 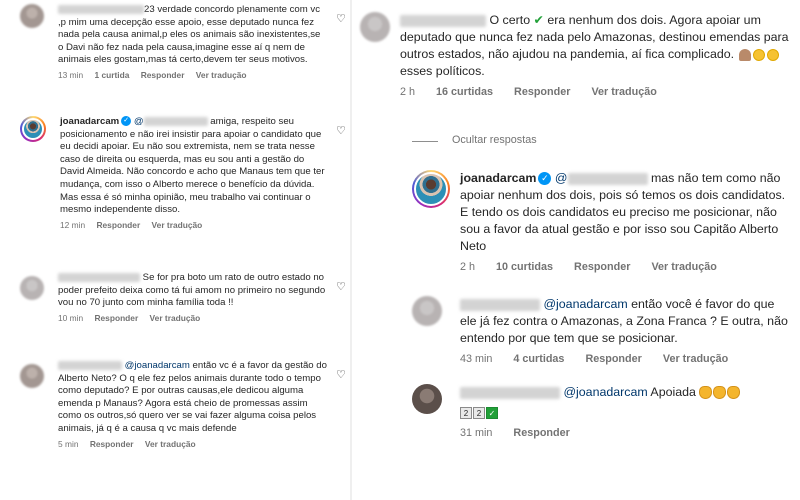 I want to click on comment-meta: 10 min Responder Ver tradução, so click(x=193, y=318).